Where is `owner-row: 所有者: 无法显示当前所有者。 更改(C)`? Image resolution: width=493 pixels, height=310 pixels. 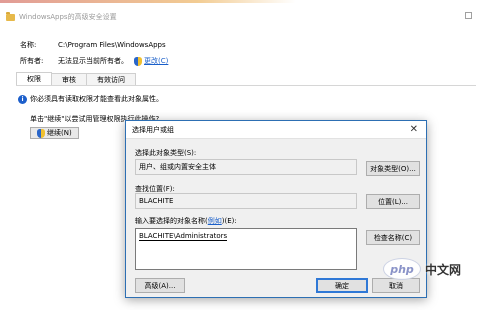 owner-row: 所有者: 无法显示当前所有者。 更改(C) is located at coordinates (94, 61).